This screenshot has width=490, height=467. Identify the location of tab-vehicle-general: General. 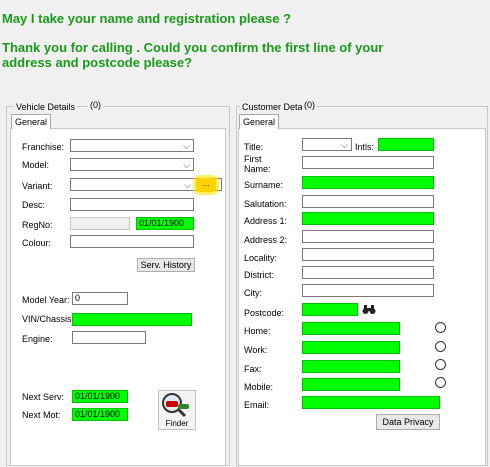
(31, 121).